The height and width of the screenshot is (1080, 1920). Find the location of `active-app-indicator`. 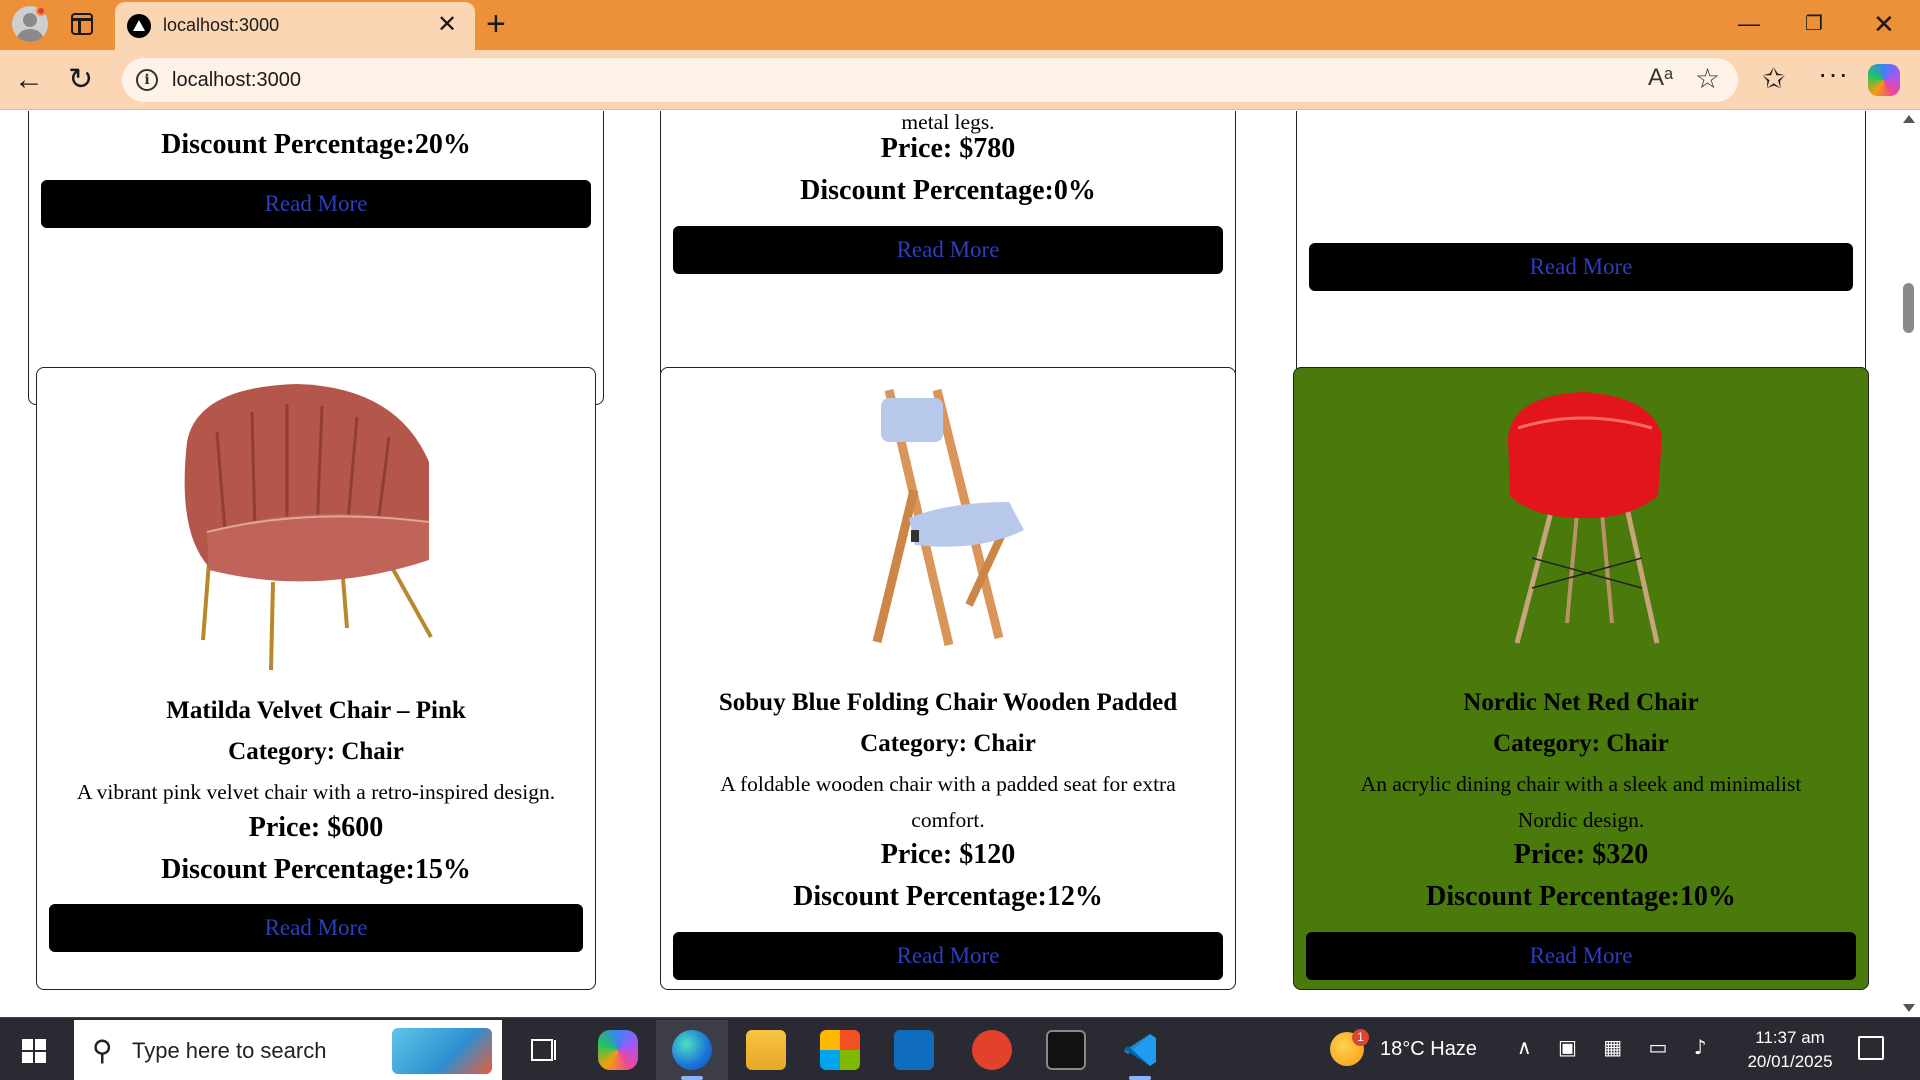

active-app-indicator is located at coordinates (692, 1078).